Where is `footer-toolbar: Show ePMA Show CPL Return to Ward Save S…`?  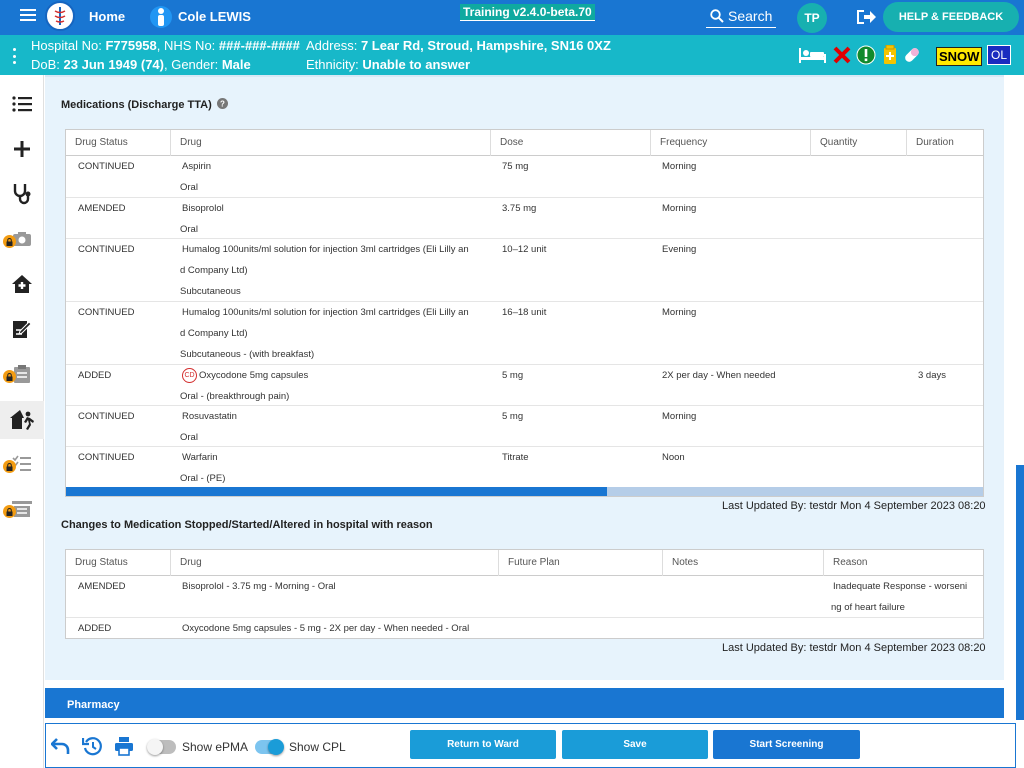
footer-toolbar: Show ePMA Show CPL Return to Ward Save S… is located at coordinates (530, 745).